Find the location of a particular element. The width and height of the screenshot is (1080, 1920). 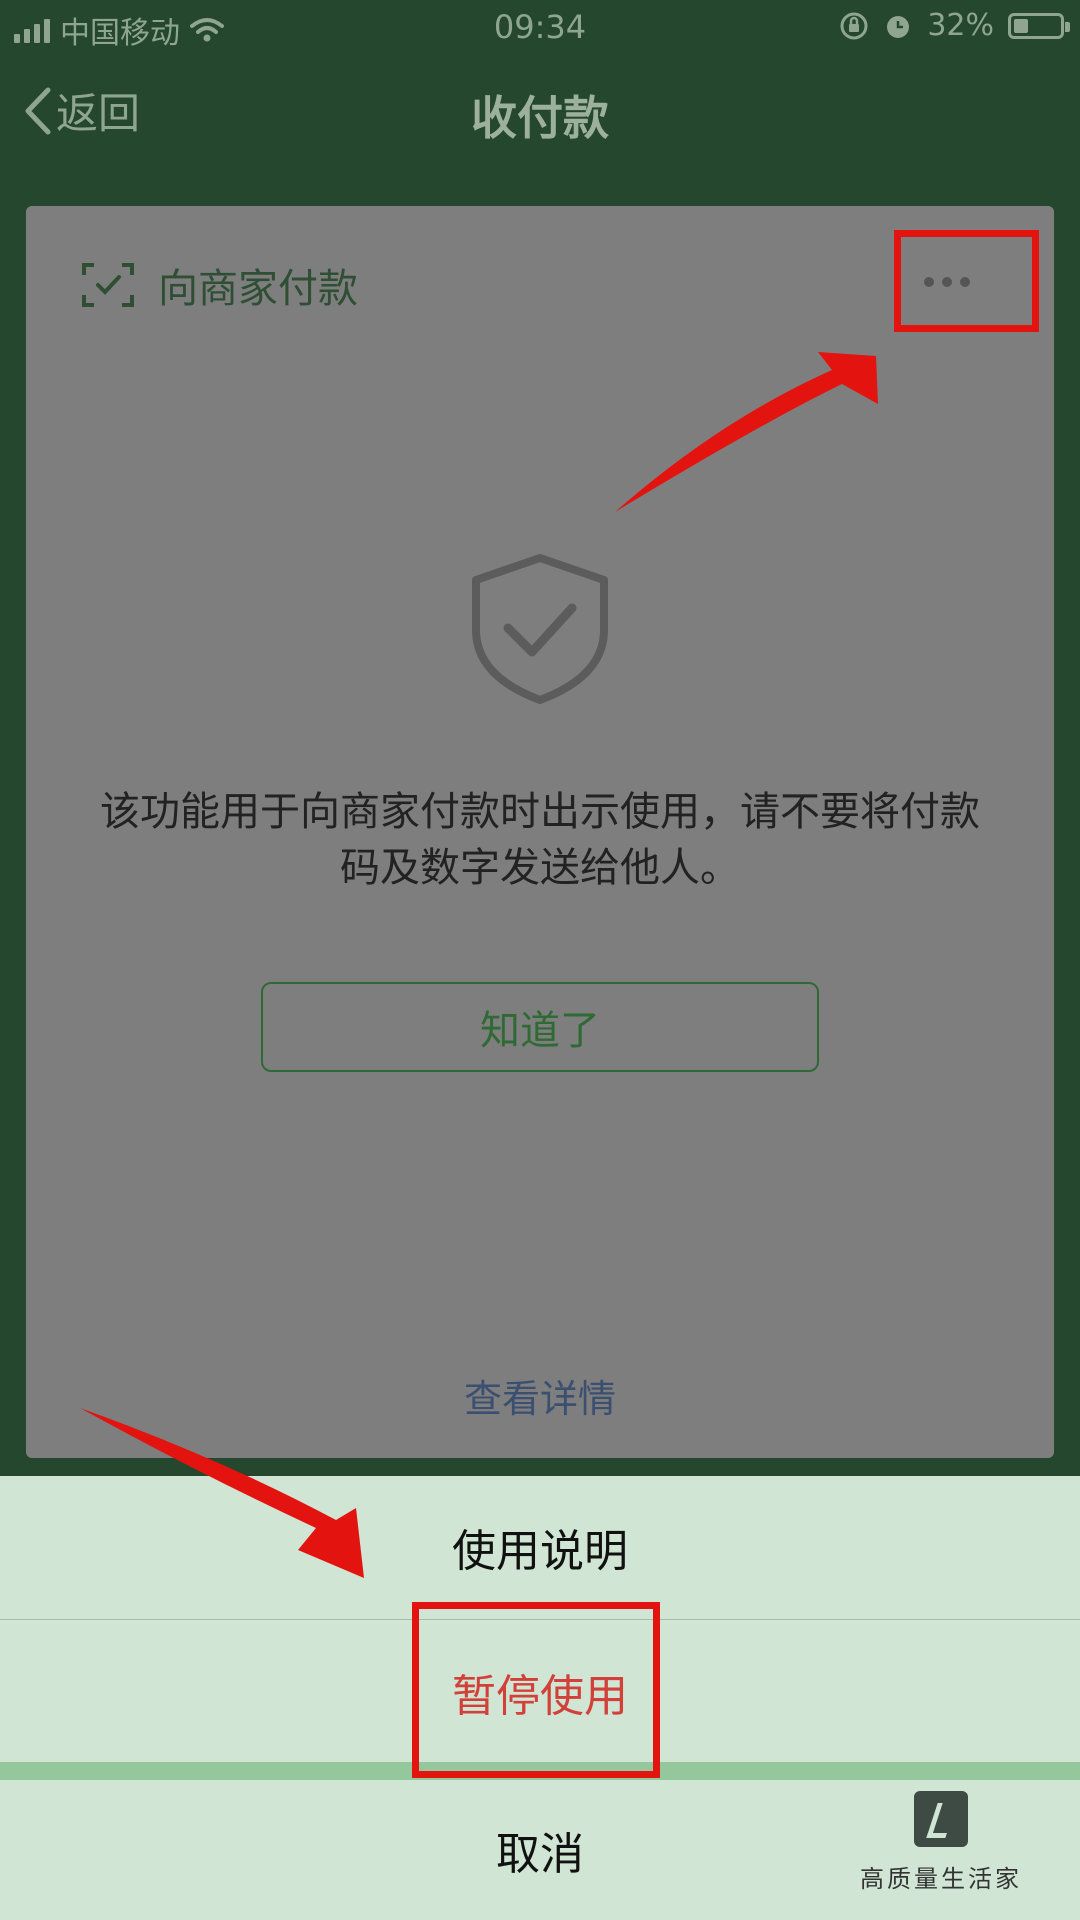

more-dots-icon is located at coordinates (929, 282).